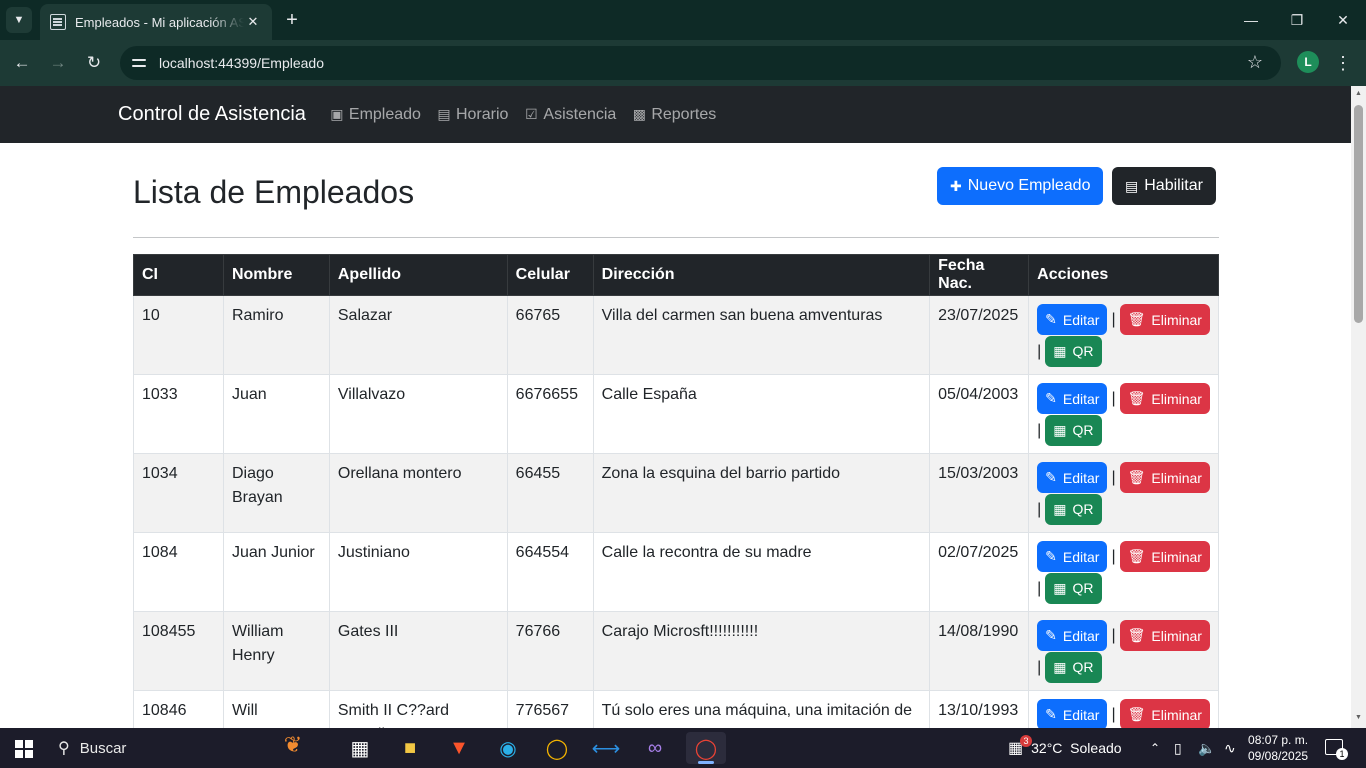 Image resolution: width=1366 pixels, height=768 pixels. What do you see at coordinates (276, 493) in the screenshot?
I see `cell-nombre: Diago Brayan` at bounding box center [276, 493].